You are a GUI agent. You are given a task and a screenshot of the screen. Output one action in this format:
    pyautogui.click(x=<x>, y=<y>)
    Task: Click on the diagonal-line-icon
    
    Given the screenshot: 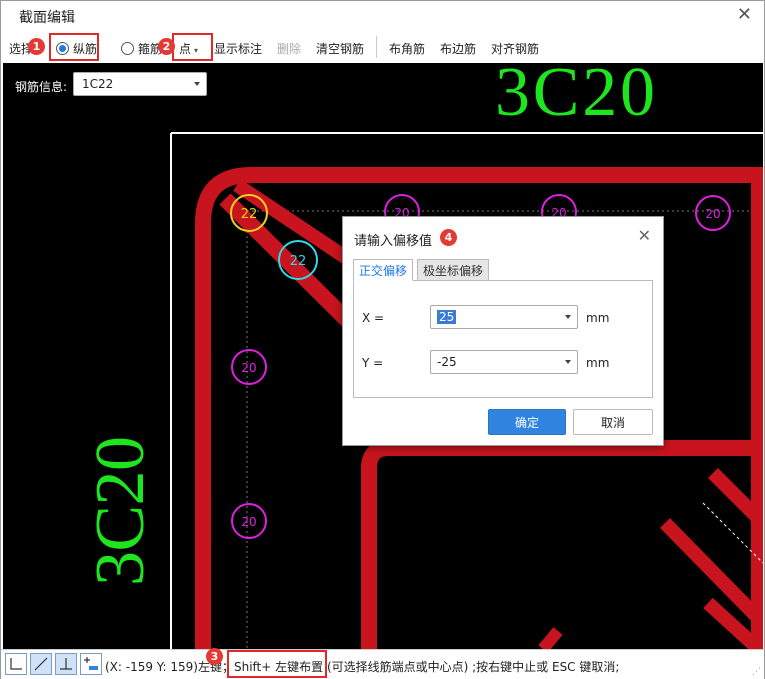 What is the action you would take?
    pyautogui.click(x=41, y=664)
    